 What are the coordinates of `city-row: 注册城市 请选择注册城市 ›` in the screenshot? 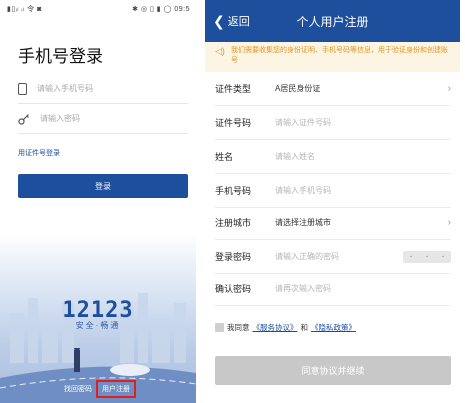 It's located at (333, 223).